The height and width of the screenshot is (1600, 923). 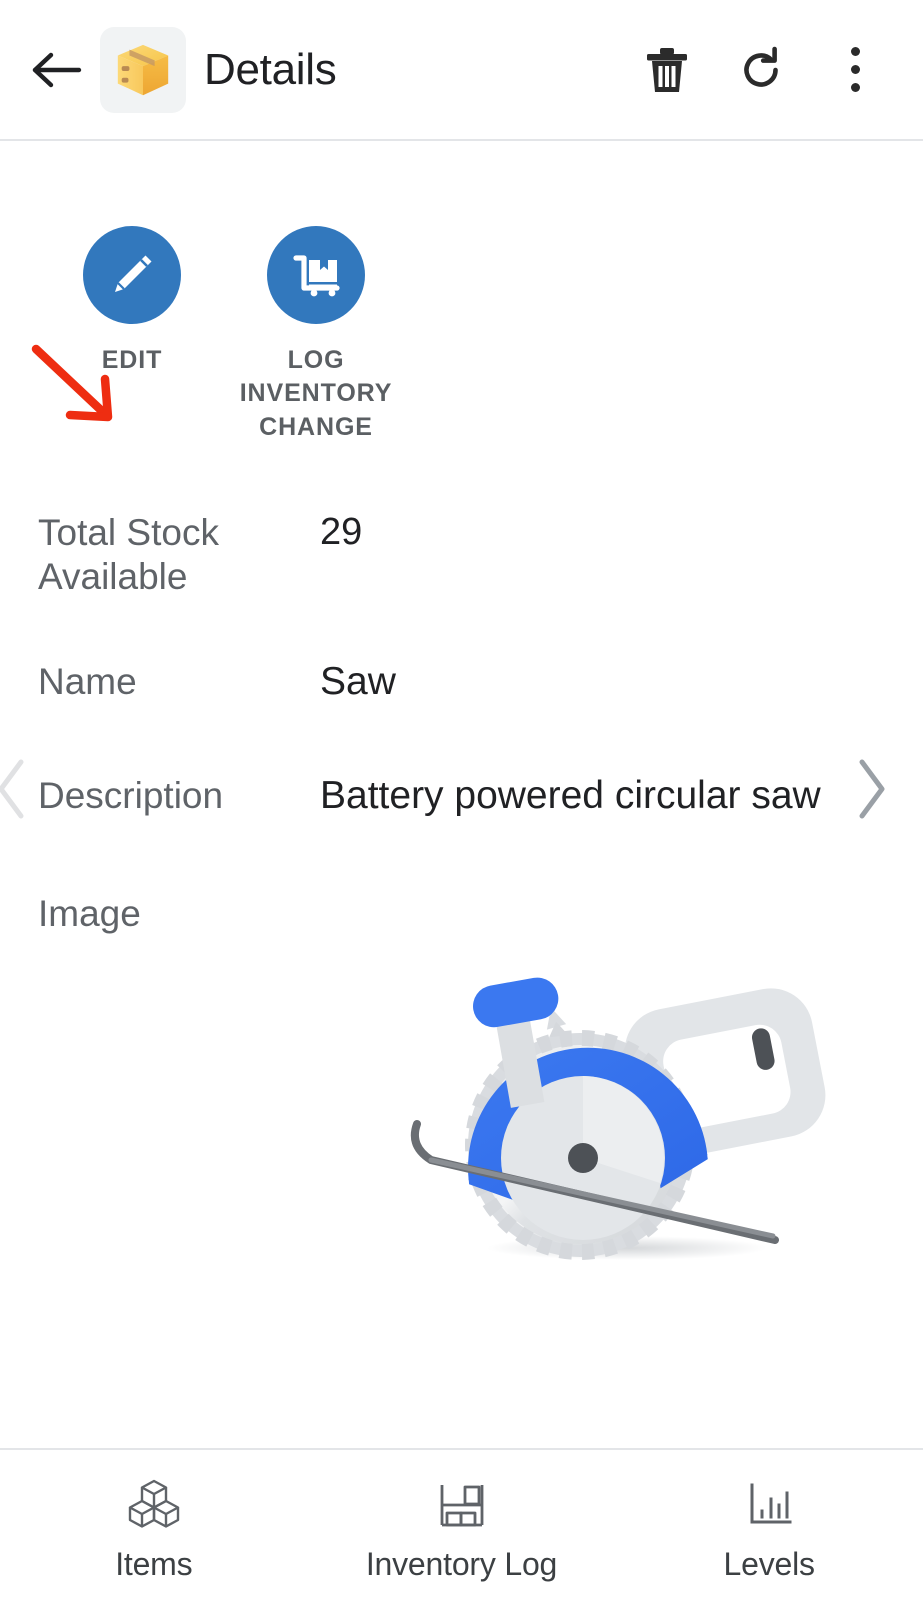 I want to click on log-inventory-change-button-circle, so click(x=316, y=275).